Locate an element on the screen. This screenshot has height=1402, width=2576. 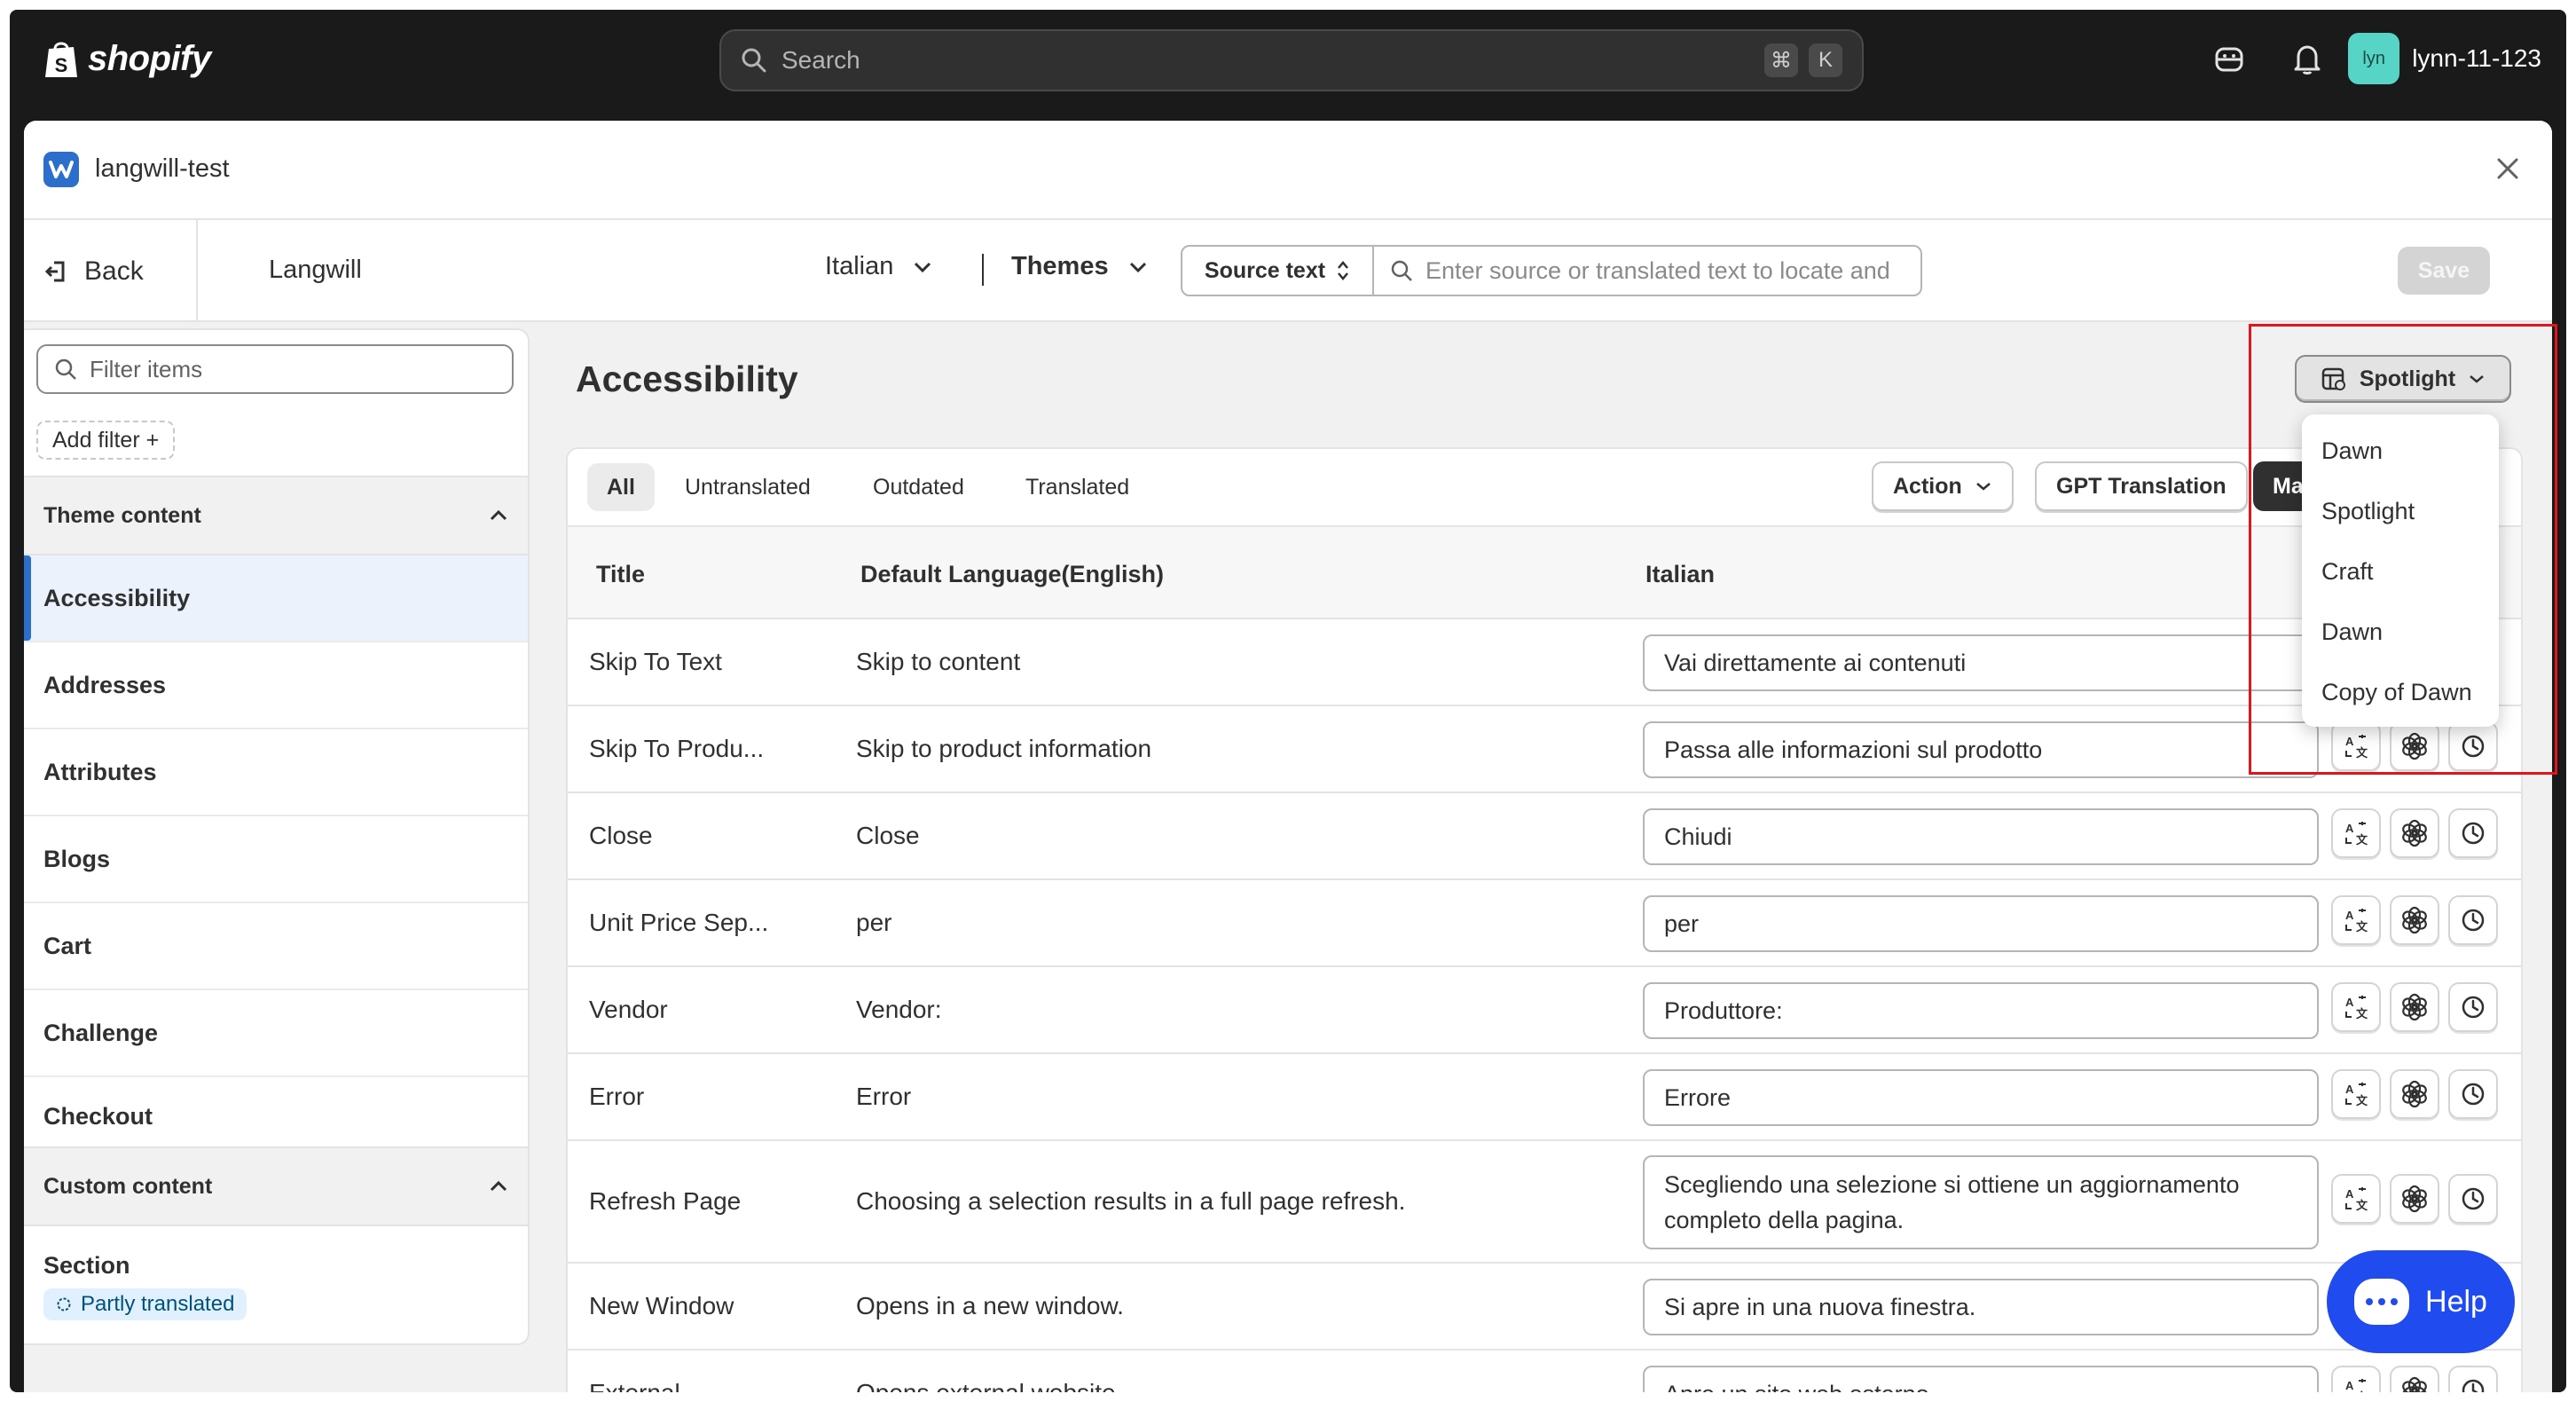
sidebar-item-challenge: Challenge is located at coordinates (276, 1033).